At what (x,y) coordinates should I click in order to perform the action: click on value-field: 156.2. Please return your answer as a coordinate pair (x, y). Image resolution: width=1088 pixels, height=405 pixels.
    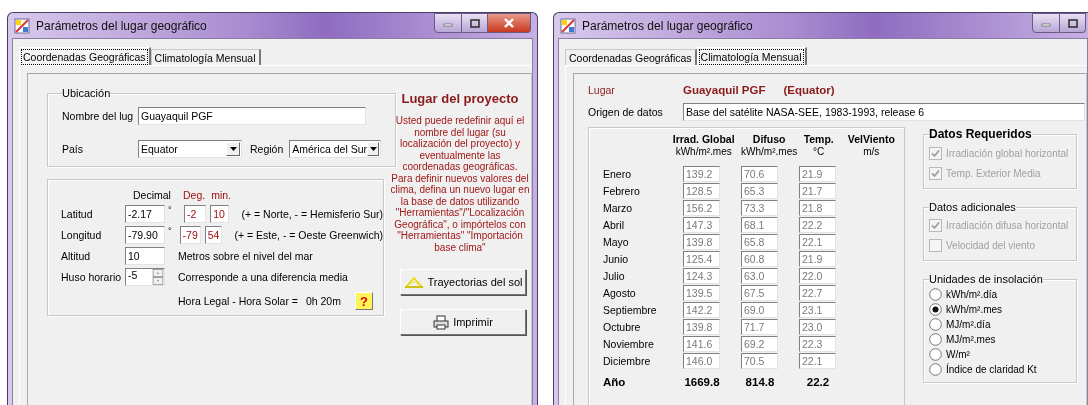
    Looking at the image, I should click on (701, 208).